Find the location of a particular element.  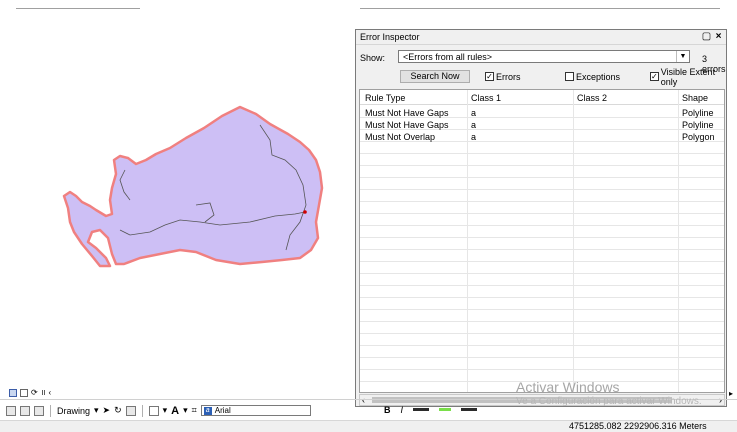

scroll-right-icon: › is located at coordinates (720, 400).